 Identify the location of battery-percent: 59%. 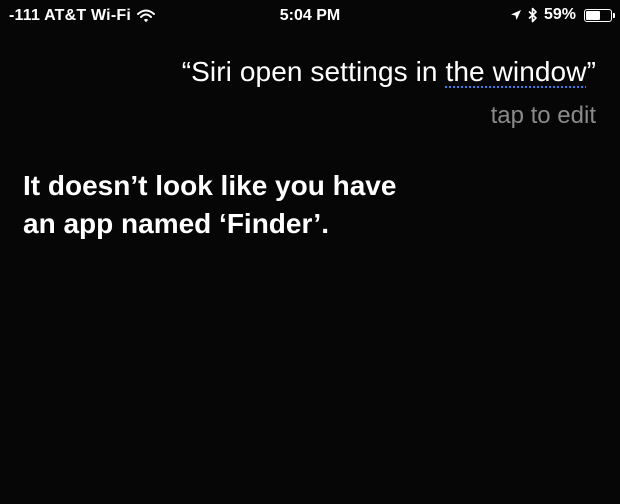
(559, 14).